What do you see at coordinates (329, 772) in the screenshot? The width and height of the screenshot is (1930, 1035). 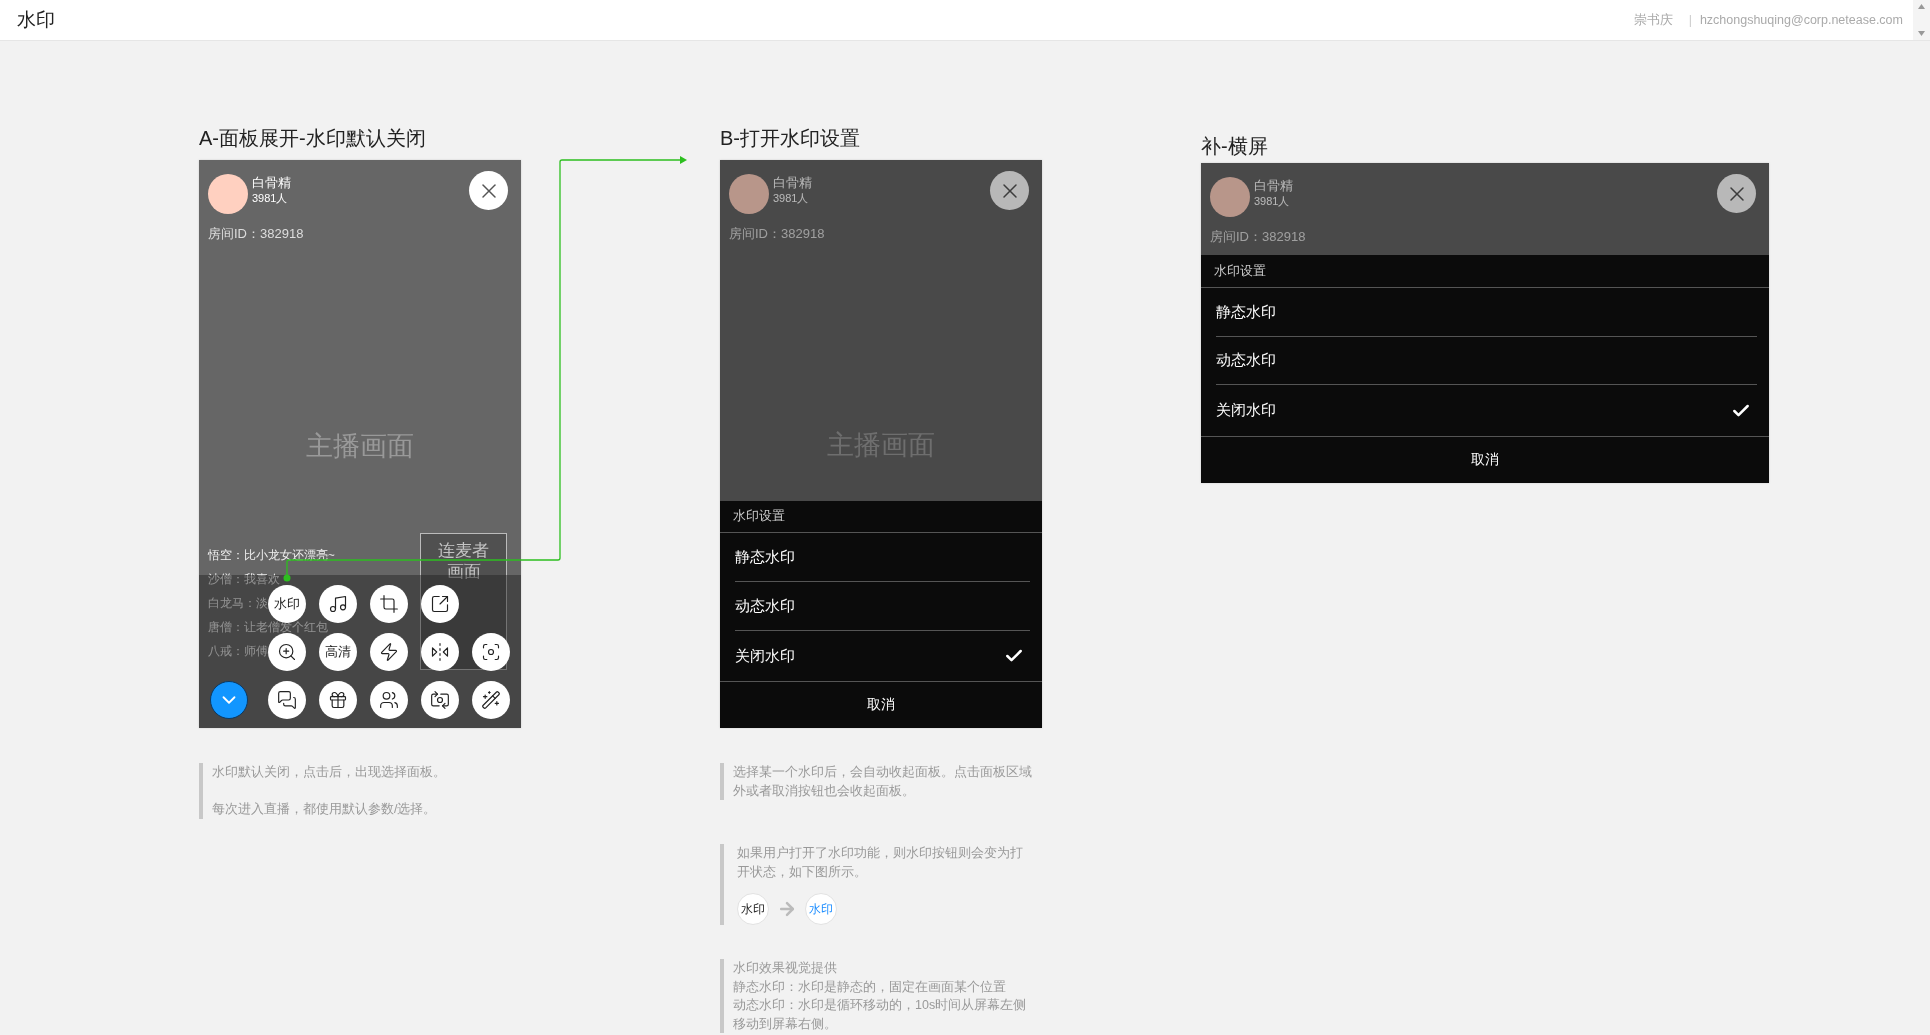 I see `note-text: 水印默认关闭，点击后，出现选择面板。` at bounding box center [329, 772].